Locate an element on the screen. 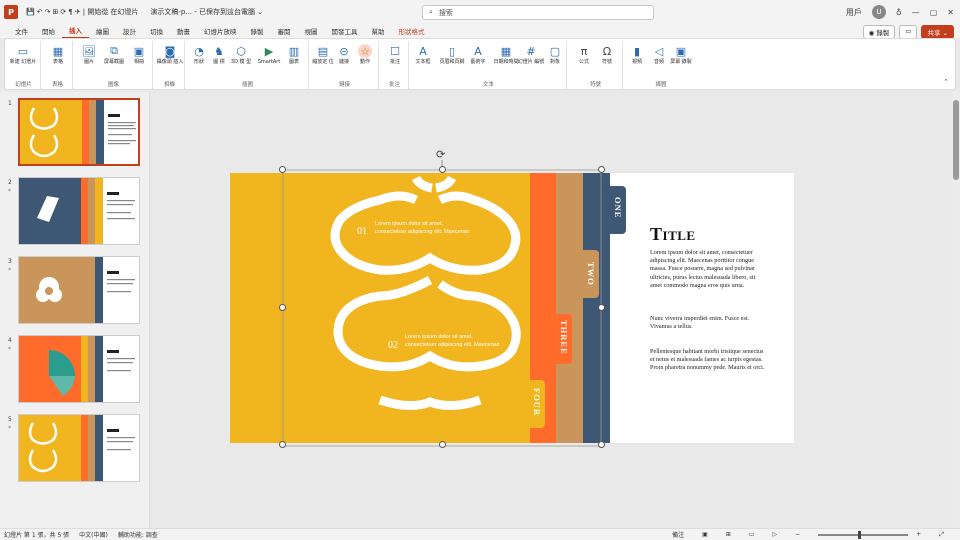  qa-item-1: ⊞ is located at coordinates (55, 12).